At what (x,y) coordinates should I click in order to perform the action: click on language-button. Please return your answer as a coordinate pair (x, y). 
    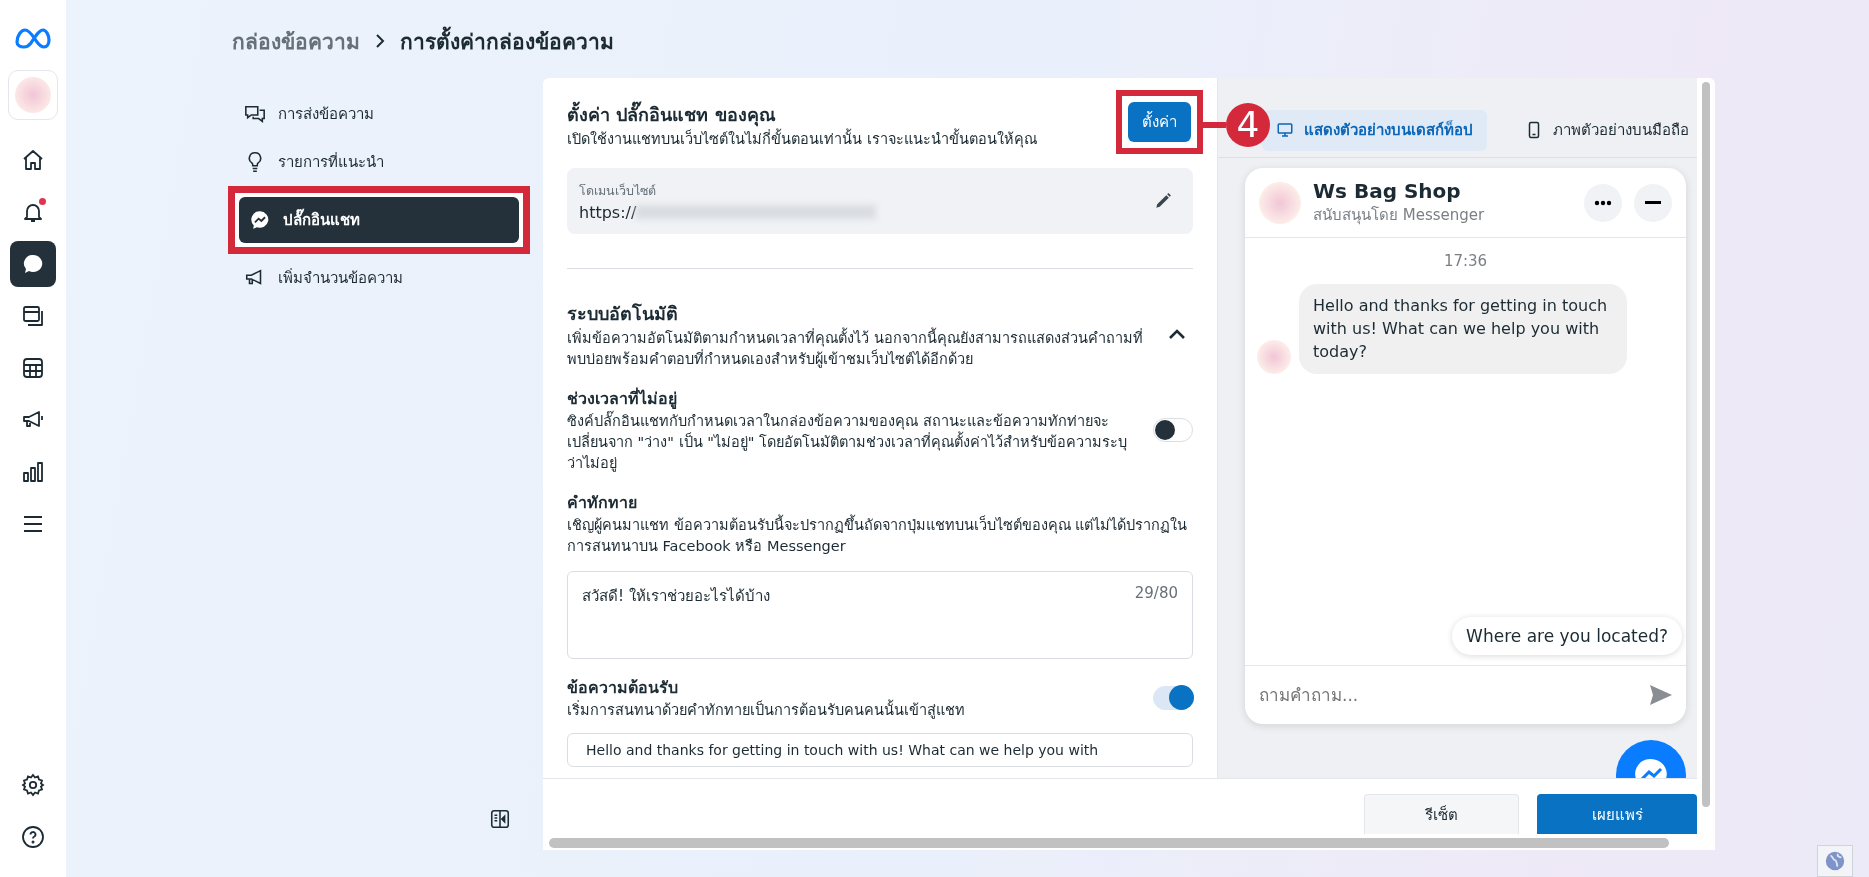
    Looking at the image, I should click on (1835, 861).